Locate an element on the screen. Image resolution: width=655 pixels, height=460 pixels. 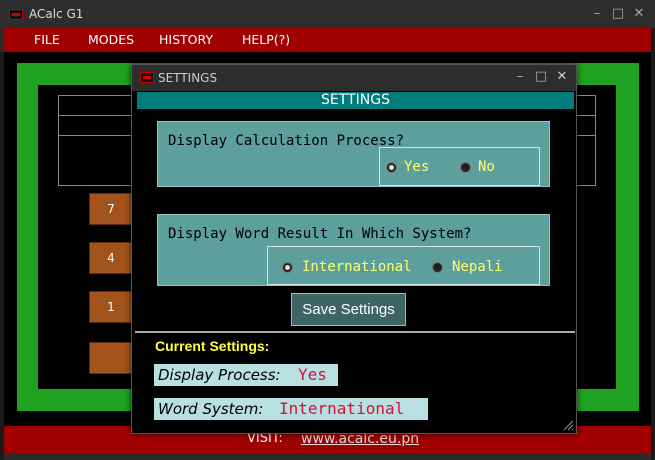
process-options: Yes No is located at coordinates (459, 166).